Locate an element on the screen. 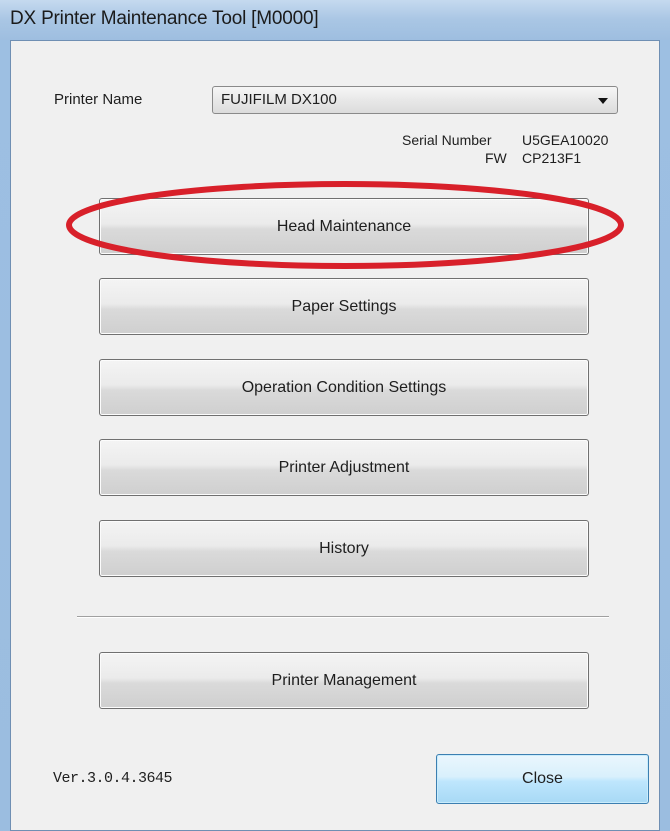 Image resolution: width=670 pixels, height=831 pixels. separator-line is located at coordinates (343, 617).